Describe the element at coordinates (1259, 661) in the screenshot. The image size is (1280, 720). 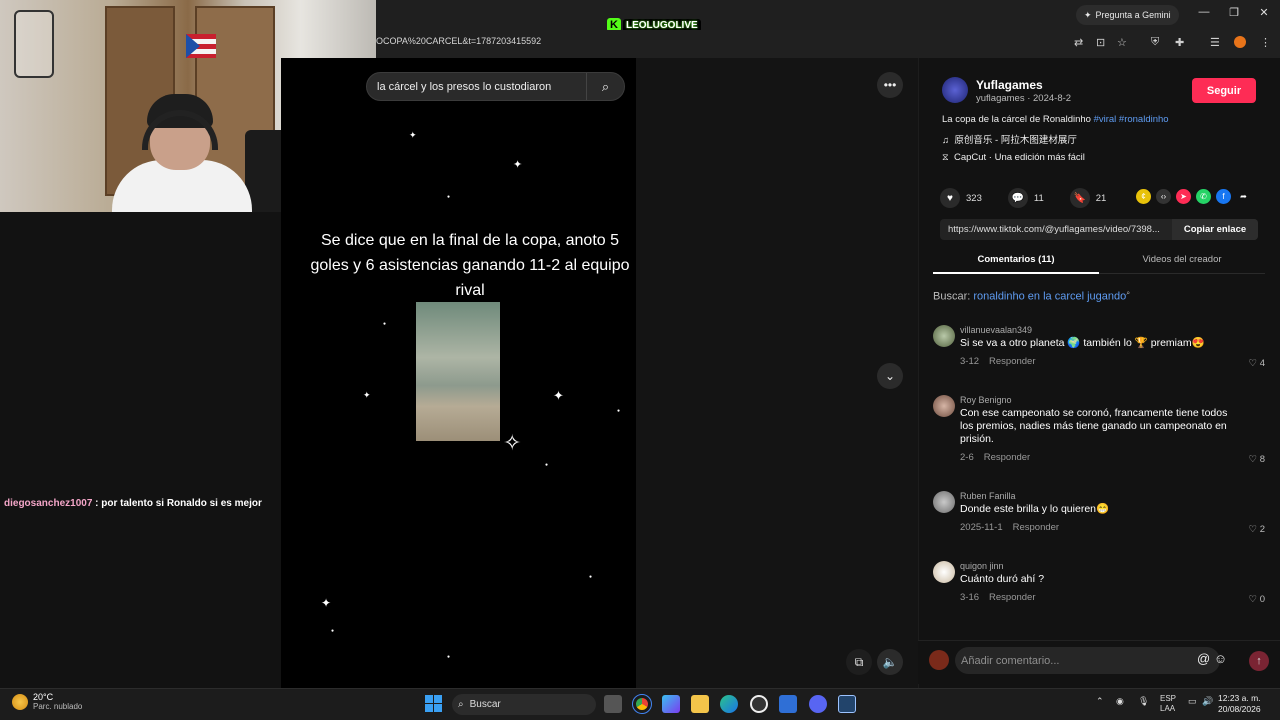
I see `post-comment-button: ↑` at that location.